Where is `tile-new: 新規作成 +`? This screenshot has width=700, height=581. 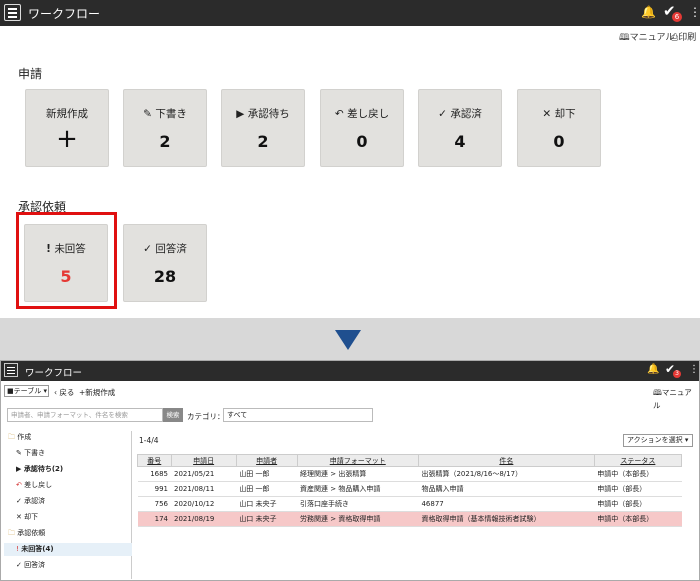 tile-new: 新規作成 + is located at coordinates (67, 128).